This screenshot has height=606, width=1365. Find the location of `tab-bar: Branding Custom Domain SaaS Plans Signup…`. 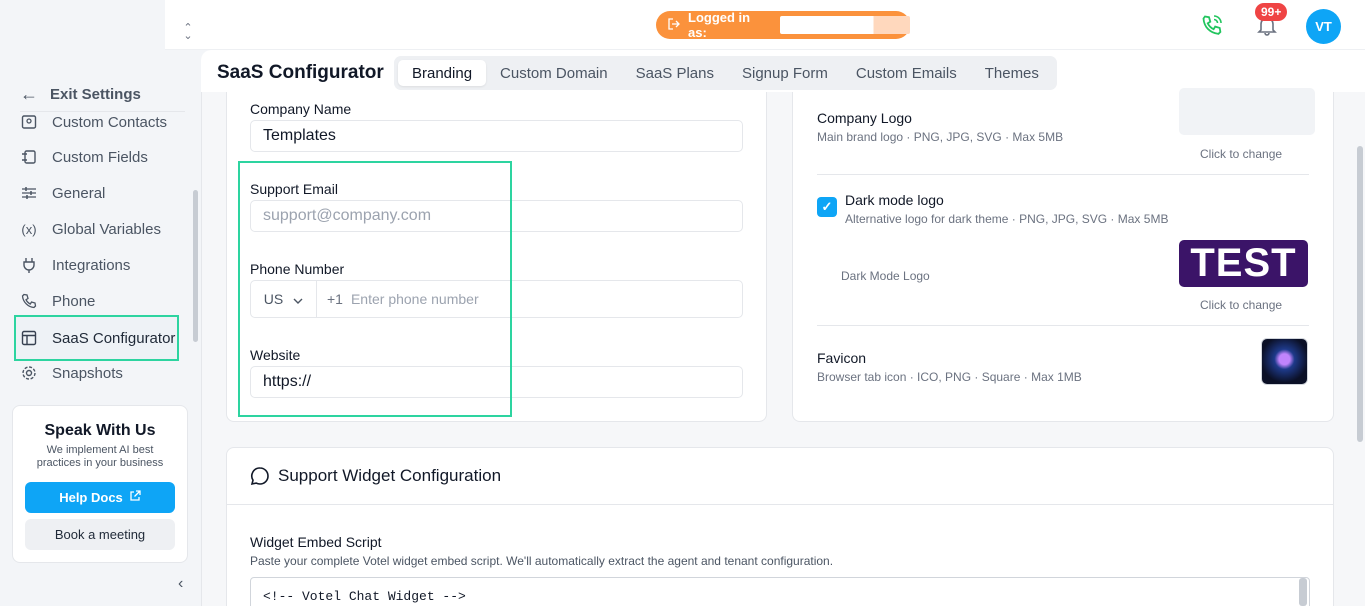

tab-bar: Branding Custom Domain SaaS Plans Signup… is located at coordinates (725, 73).